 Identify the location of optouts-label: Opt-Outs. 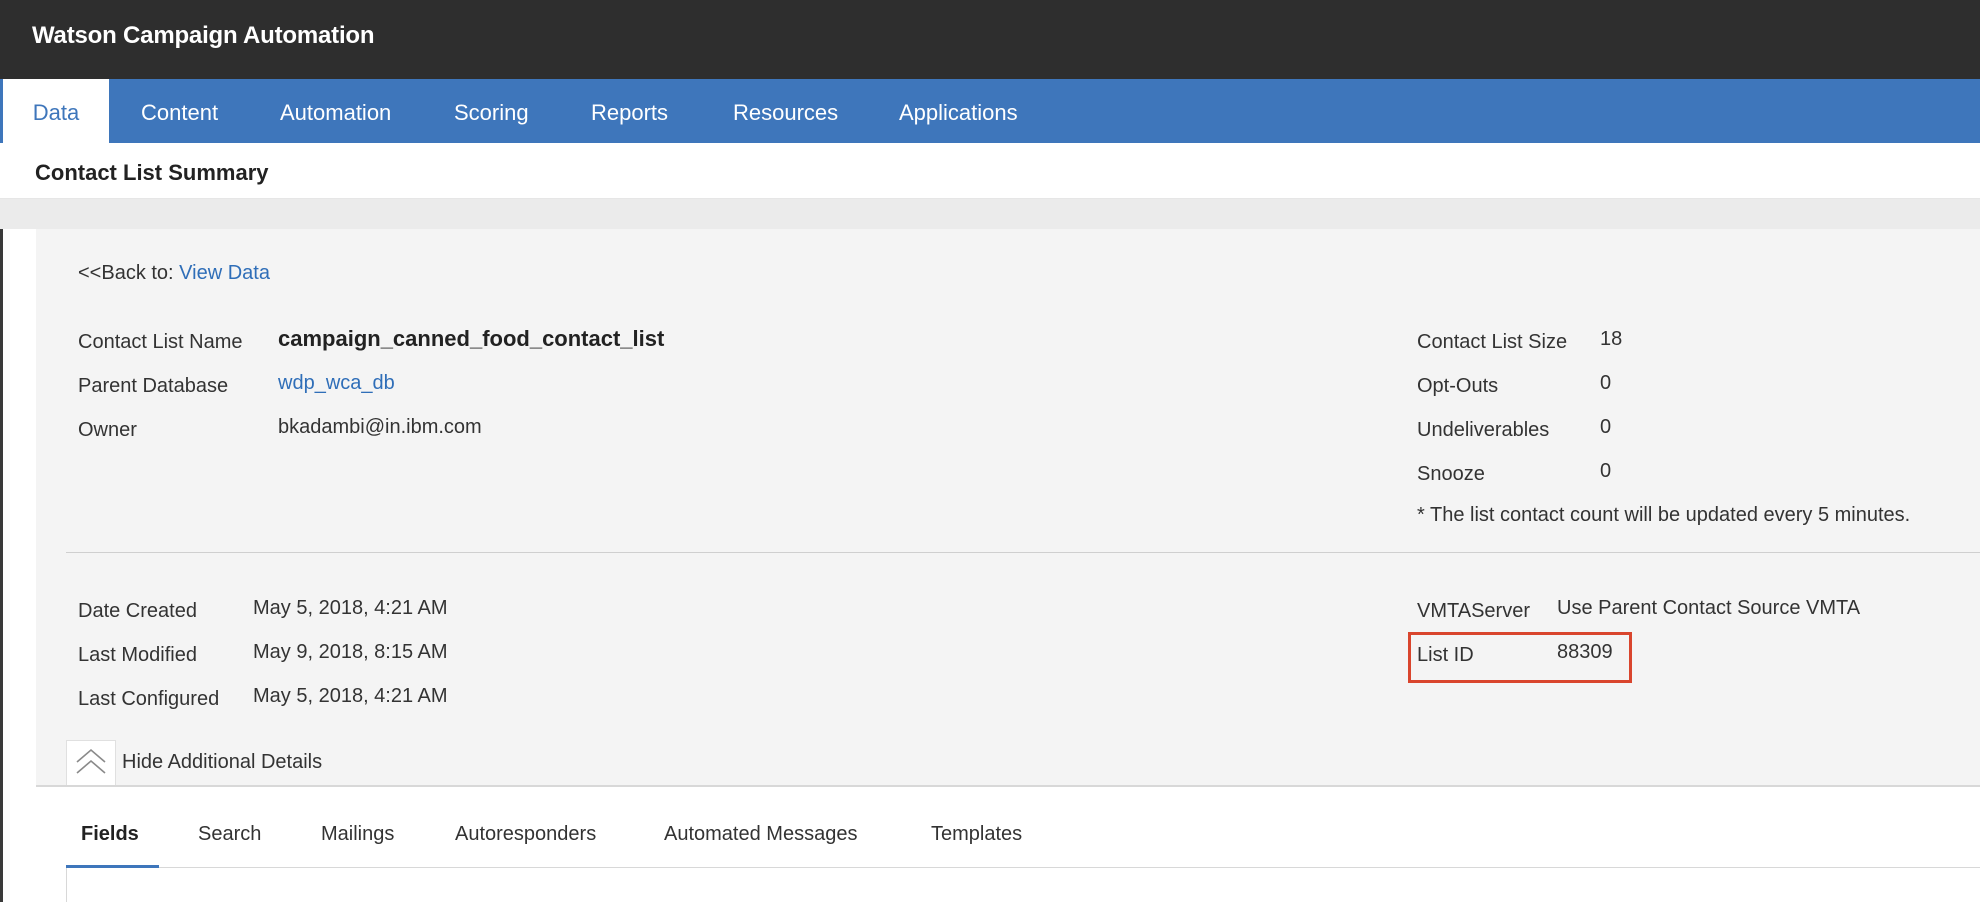
(1458, 386).